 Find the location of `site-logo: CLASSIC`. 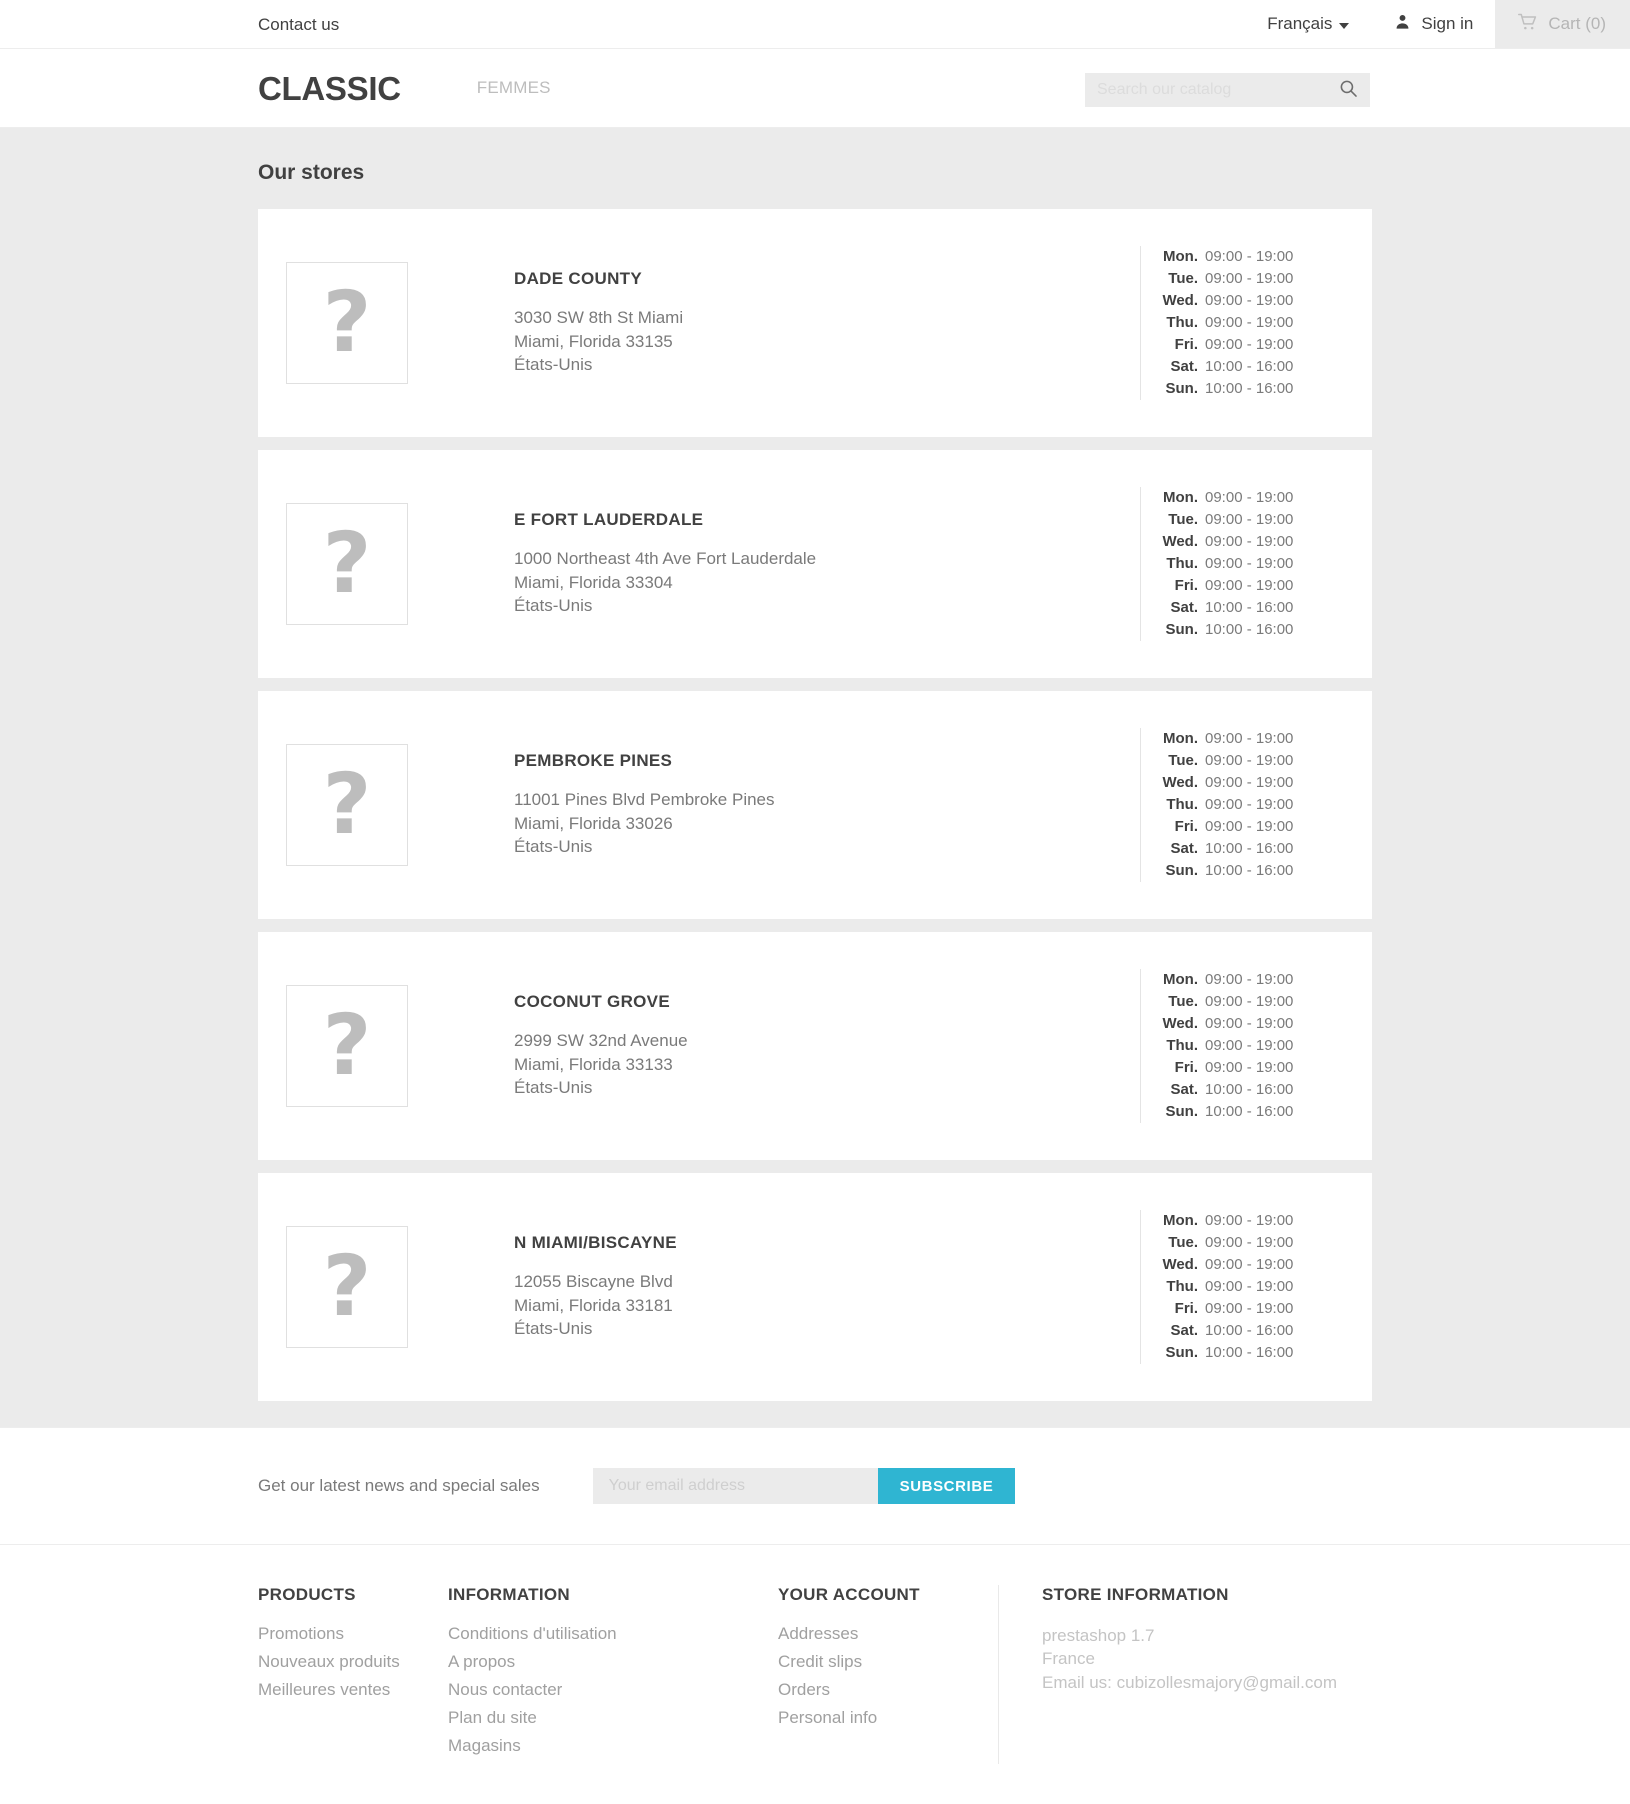

site-logo: CLASSIC is located at coordinates (329, 88).